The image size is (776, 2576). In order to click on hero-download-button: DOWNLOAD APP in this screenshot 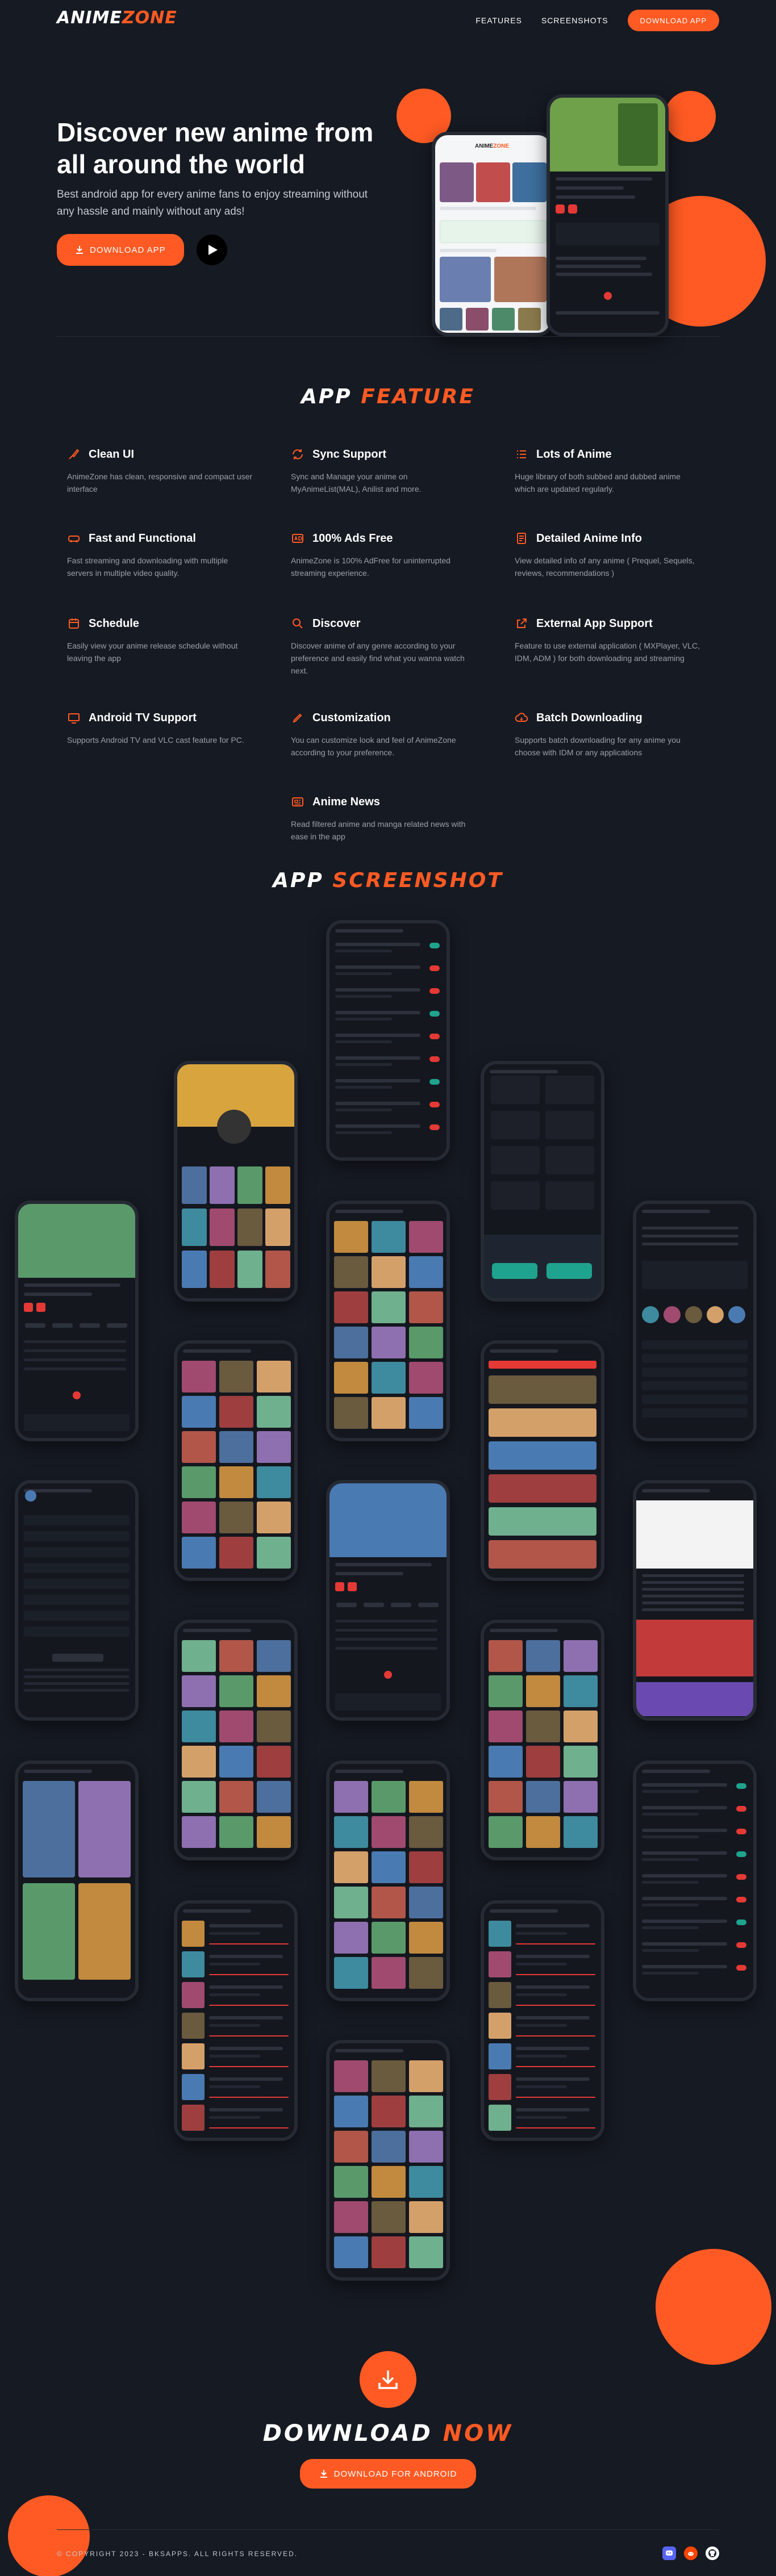, I will do `click(120, 250)`.